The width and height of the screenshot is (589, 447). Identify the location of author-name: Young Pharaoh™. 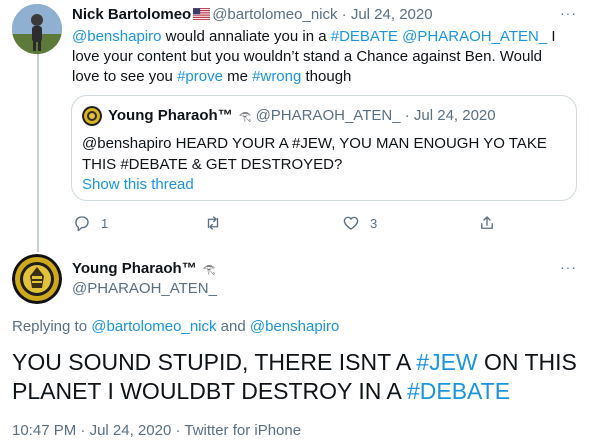
(134, 268).